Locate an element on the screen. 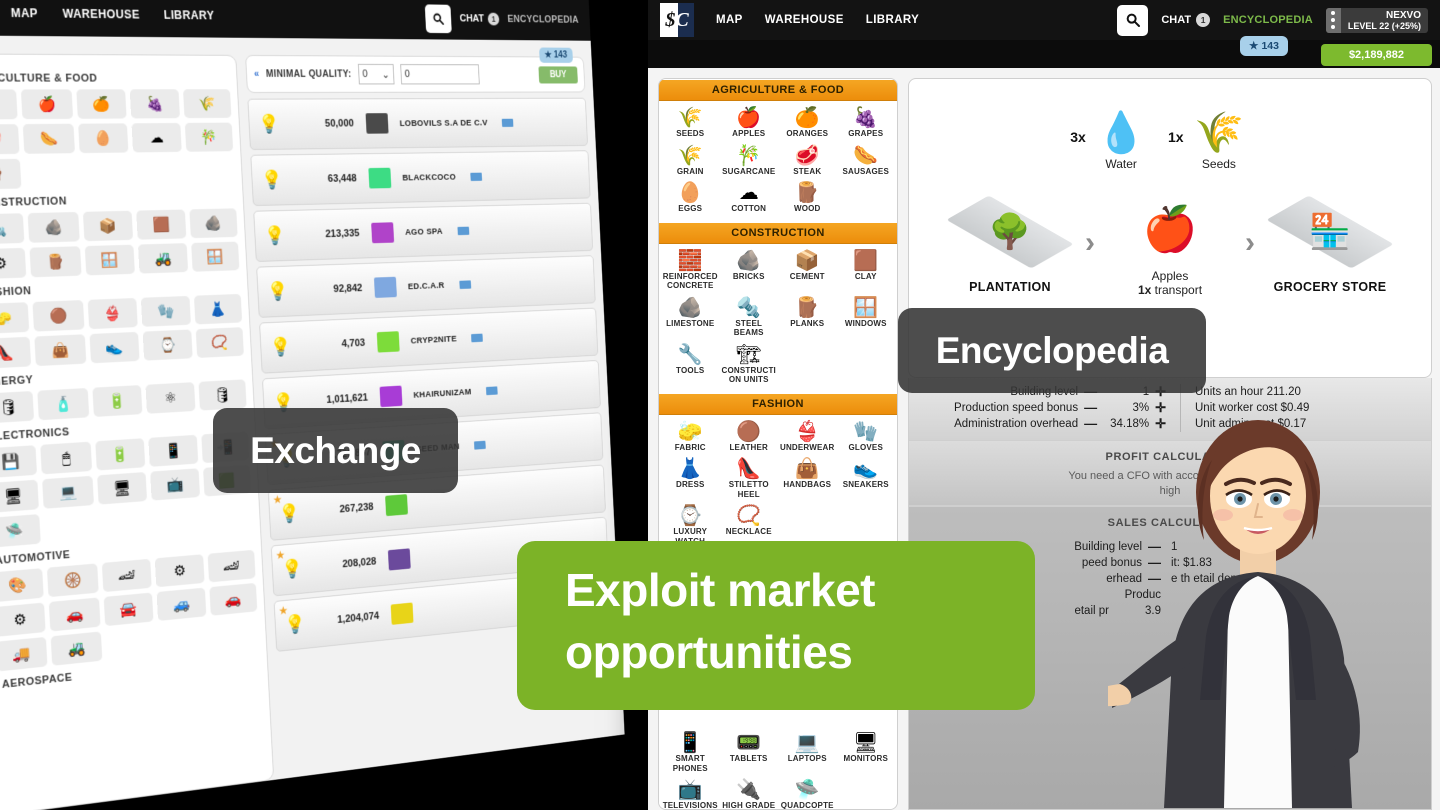 The image size is (1440, 810). enc-item: 🪵 WOOD is located at coordinates (807, 198).